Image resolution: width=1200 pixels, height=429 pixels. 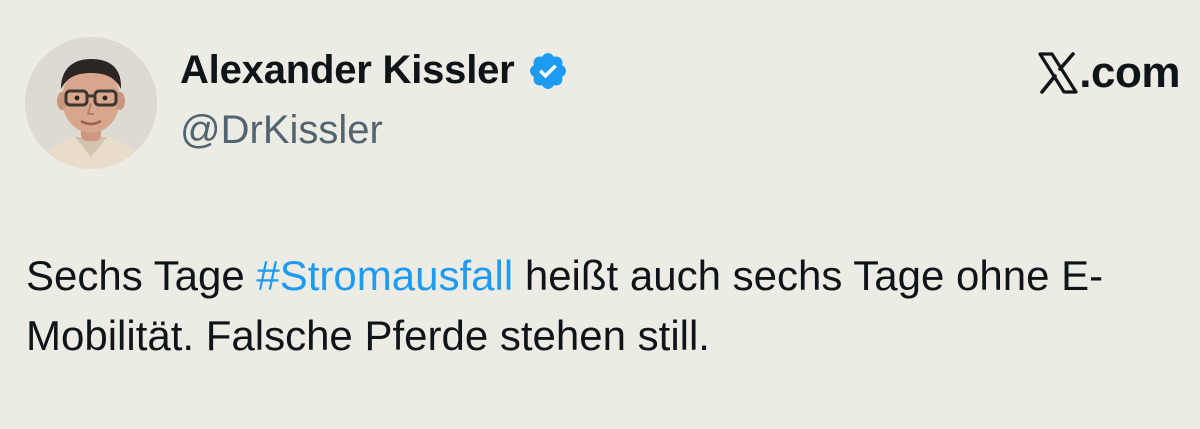 I want to click on verified-badge-icon, so click(x=548, y=71).